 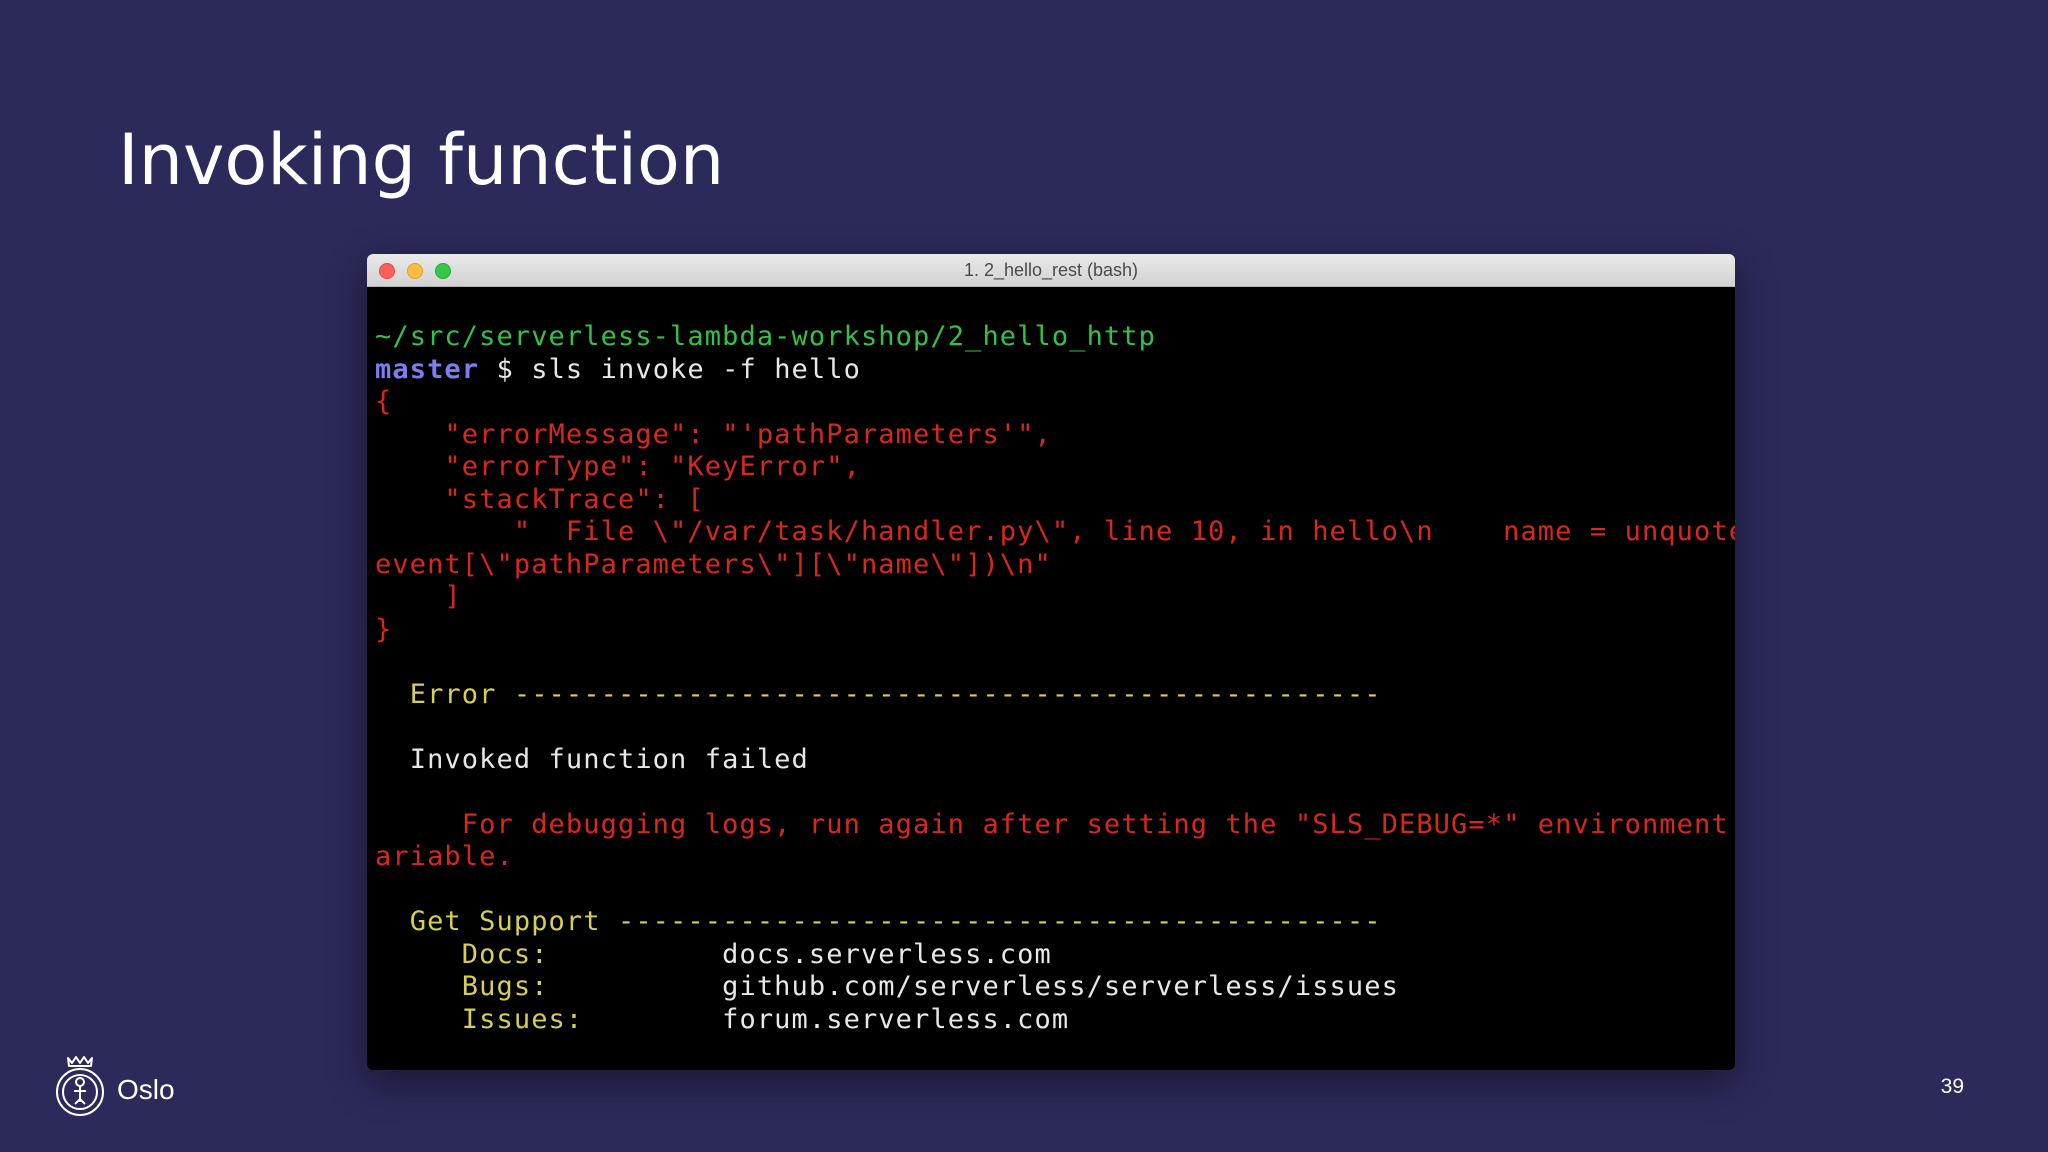 I want to click on debug-hint-line: ariable., so click(x=444, y=856).